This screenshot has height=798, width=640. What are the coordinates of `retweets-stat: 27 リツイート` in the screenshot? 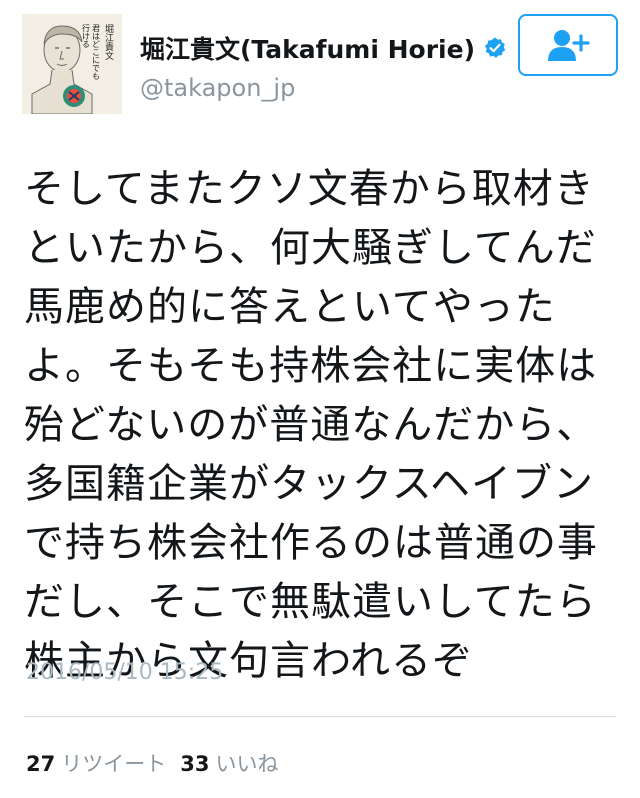 It's located at (103, 763).